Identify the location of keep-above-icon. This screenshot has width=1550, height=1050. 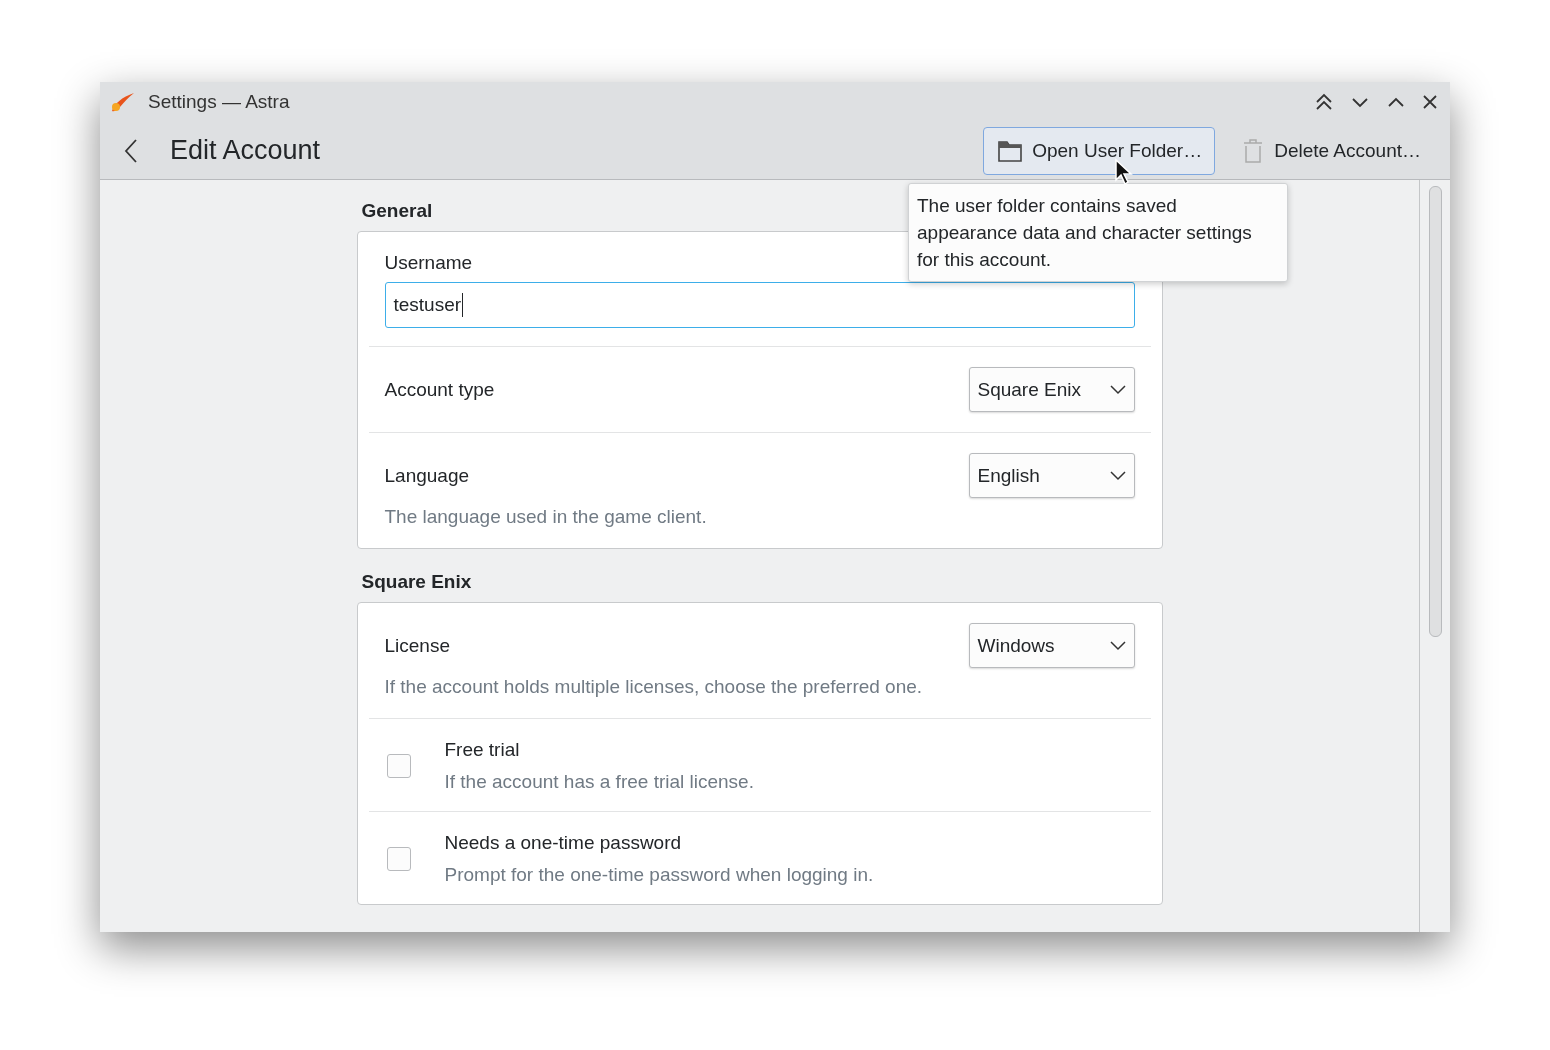
(1324, 102).